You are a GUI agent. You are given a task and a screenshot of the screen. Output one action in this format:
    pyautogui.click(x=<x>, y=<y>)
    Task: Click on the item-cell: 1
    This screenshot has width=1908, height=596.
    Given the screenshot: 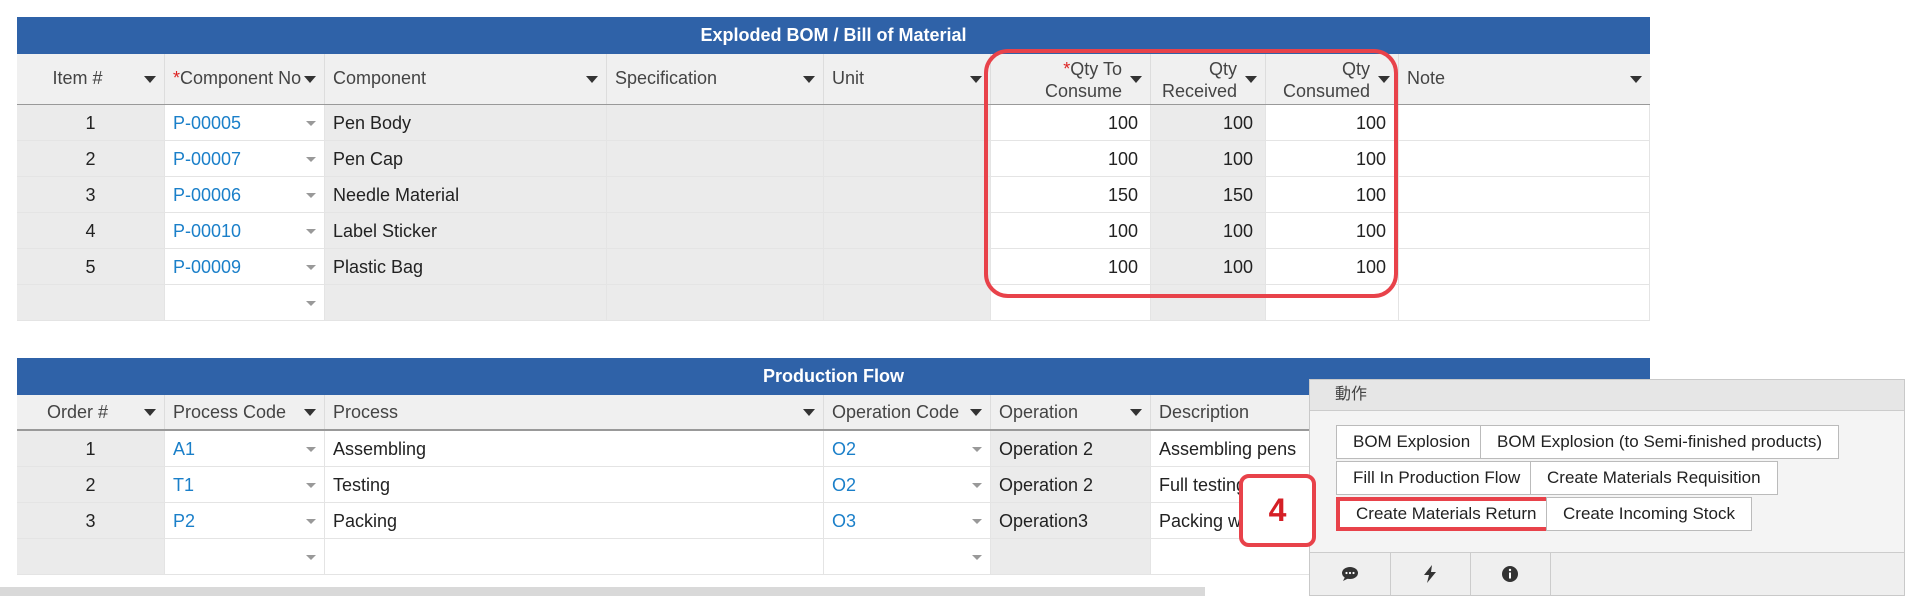 What is the action you would take?
    pyautogui.click(x=91, y=123)
    